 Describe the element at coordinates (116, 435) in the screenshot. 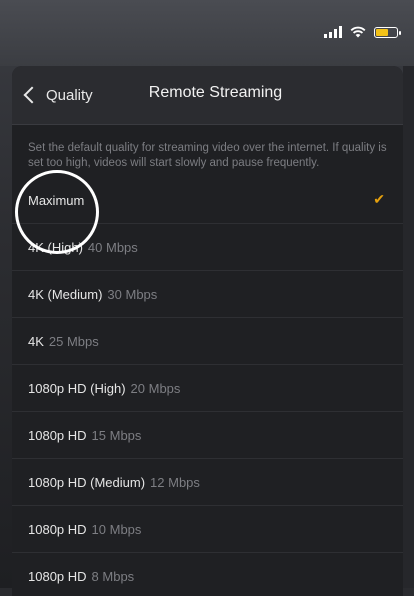

I see `option-bitrate: 15 Mbps` at that location.